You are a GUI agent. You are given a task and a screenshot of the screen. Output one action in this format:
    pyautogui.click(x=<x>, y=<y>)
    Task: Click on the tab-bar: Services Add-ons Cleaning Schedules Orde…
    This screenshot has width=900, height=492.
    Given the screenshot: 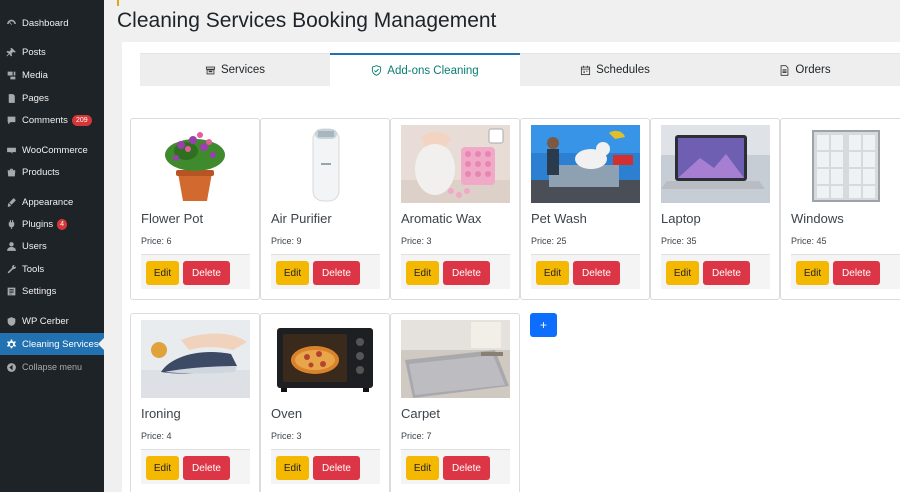 What is the action you would take?
    pyautogui.click(x=520, y=69)
    